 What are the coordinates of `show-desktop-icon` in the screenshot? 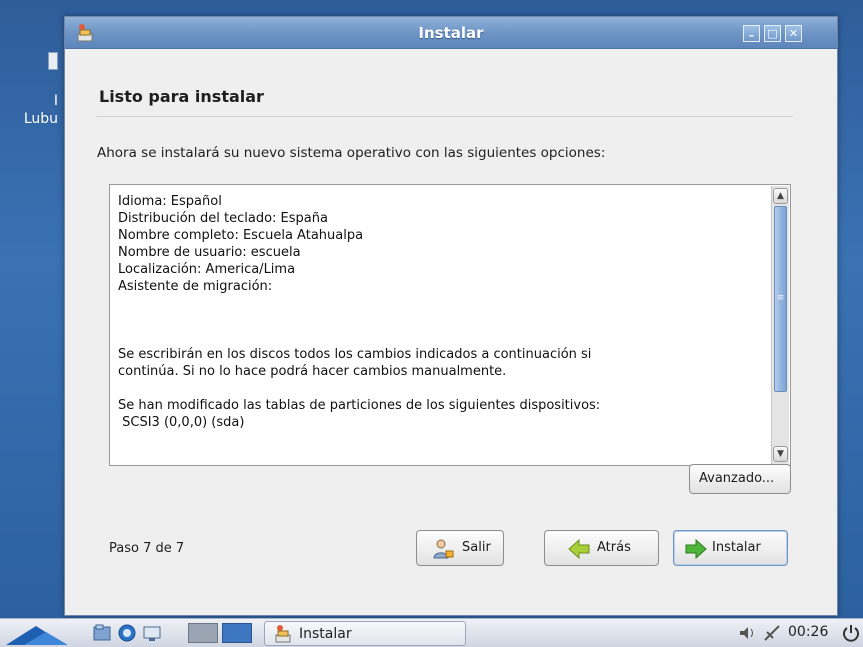 It's located at (152, 633).